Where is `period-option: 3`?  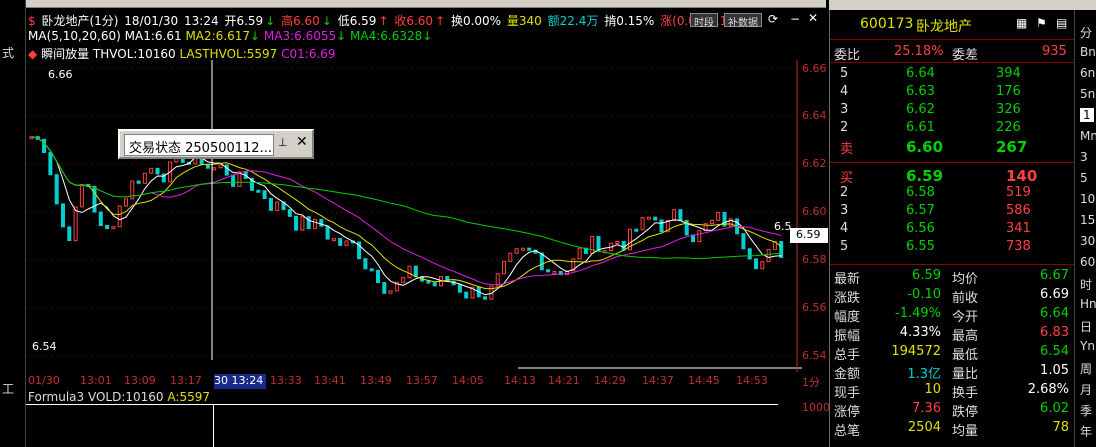
period-option: 3 is located at coordinates (1084, 157).